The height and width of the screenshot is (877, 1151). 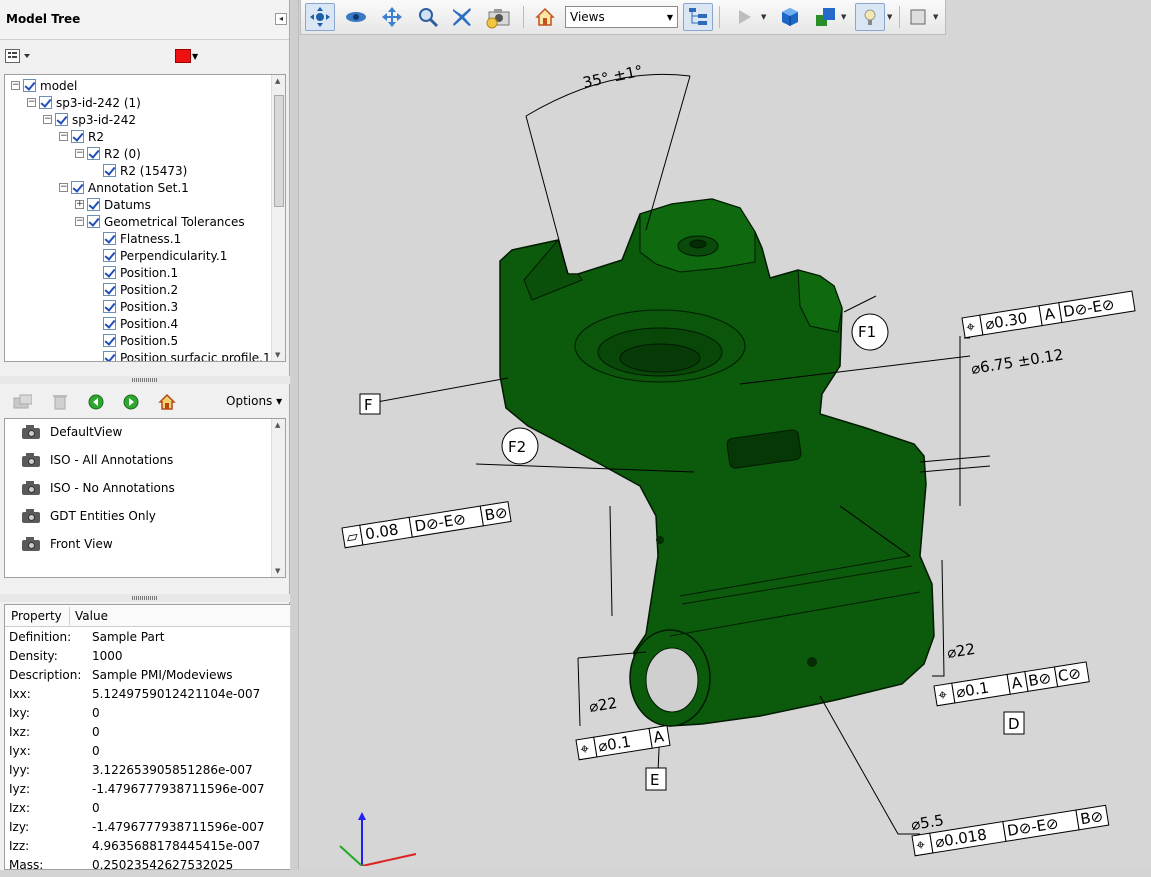 I want to click on tree-item: − R2 (0), so click(x=108, y=153).